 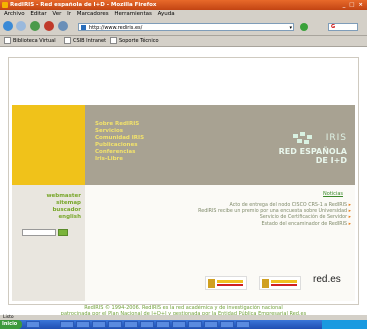 What do you see at coordinates (119, 145) in the screenshot?
I see `nav-publicaciones: Publicaciones` at bounding box center [119, 145].